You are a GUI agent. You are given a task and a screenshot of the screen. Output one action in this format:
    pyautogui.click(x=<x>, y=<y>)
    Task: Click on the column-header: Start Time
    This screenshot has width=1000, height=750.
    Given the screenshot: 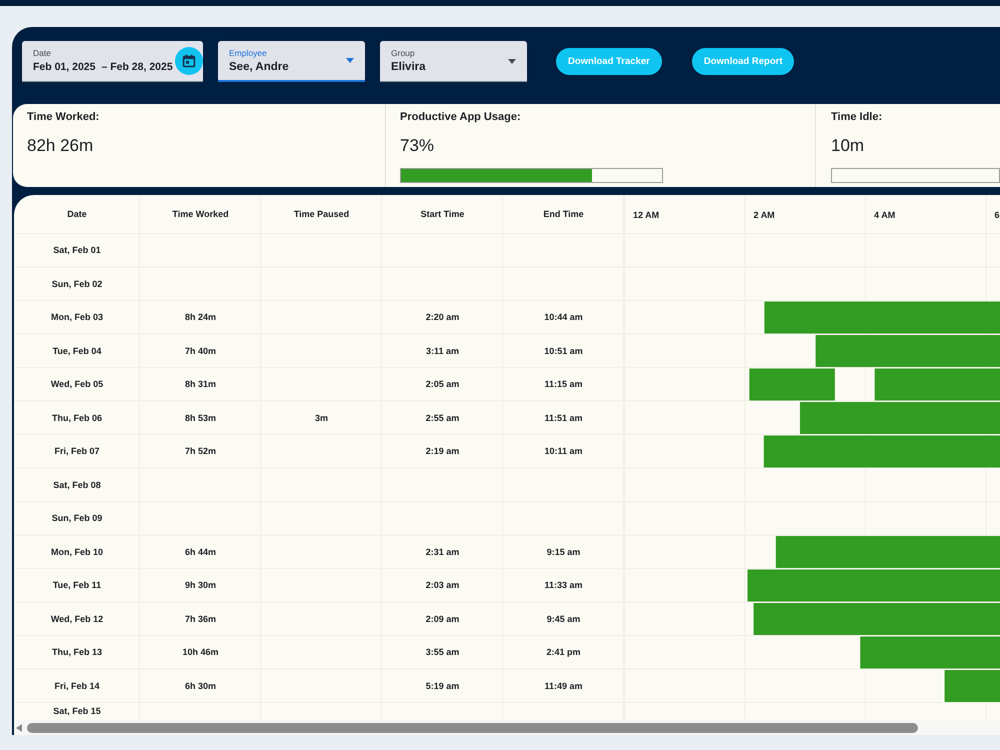 What is the action you would take?
    pyautogui.click(x=442, y=214)
    